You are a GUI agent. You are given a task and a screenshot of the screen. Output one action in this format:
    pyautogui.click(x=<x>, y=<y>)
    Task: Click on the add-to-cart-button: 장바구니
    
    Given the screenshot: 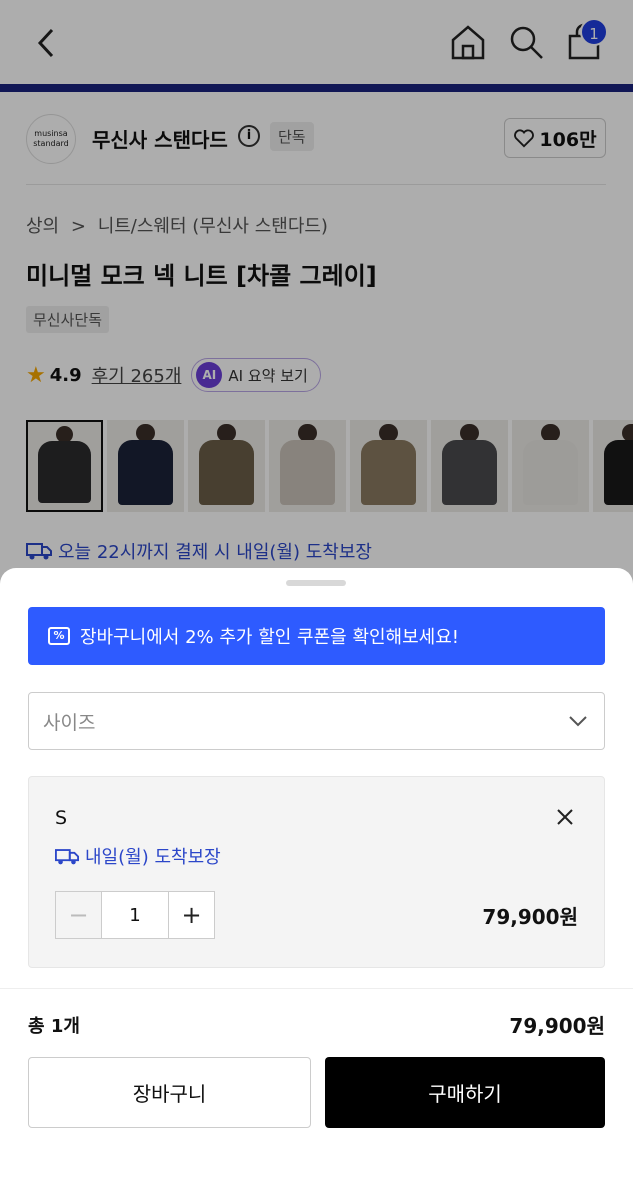 What is the action you would take?
    pyautogui.click(x=169, y=1092)
    